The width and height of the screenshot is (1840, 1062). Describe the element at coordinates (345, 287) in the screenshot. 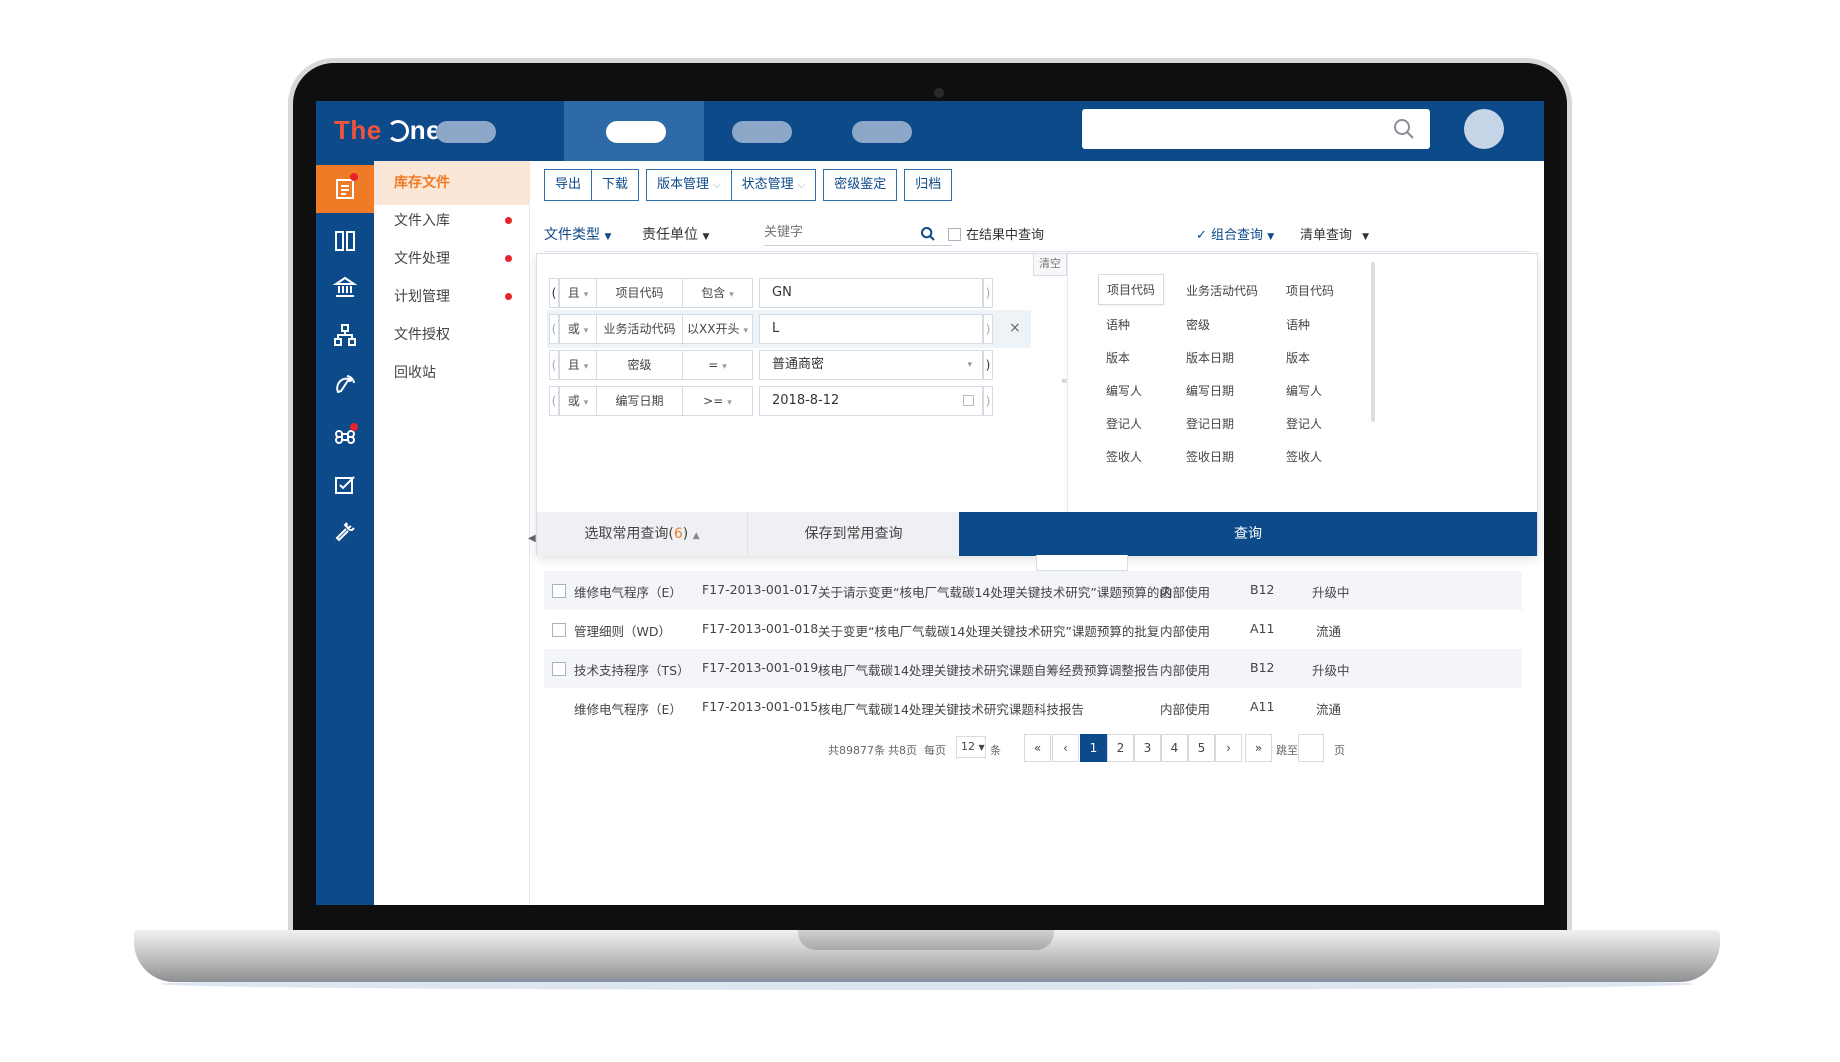

I see `sidebar-bank-button` at that location.